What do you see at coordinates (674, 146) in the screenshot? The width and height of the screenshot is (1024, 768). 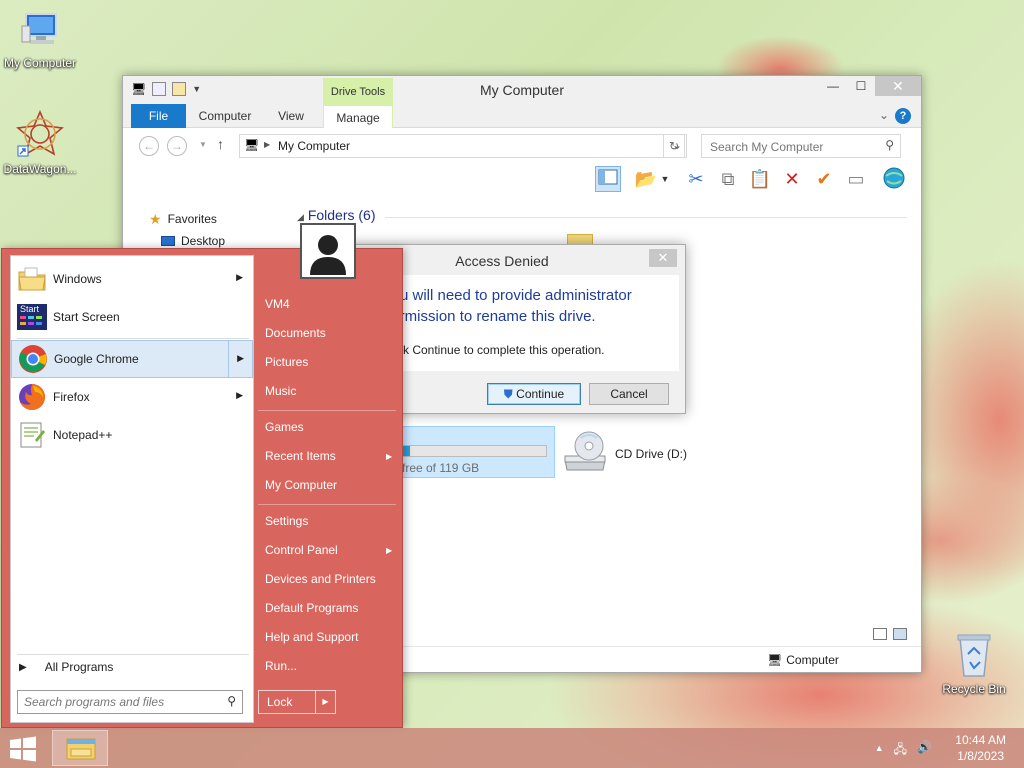 I see `refresh-button: ↻` at bounding box center [674, 146].